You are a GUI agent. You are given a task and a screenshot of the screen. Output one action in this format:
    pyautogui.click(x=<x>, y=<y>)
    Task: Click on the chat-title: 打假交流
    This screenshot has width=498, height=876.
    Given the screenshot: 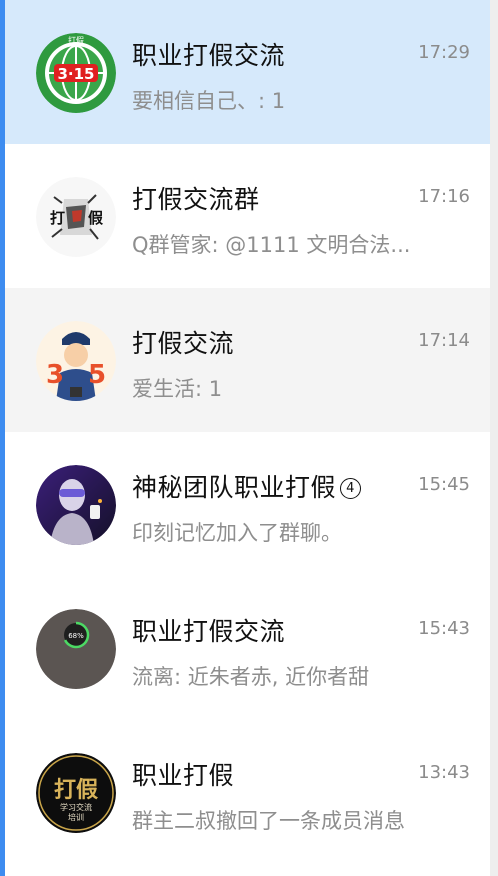 What is the action you would take?
    pyautogui.click(x=183, y=343)
    